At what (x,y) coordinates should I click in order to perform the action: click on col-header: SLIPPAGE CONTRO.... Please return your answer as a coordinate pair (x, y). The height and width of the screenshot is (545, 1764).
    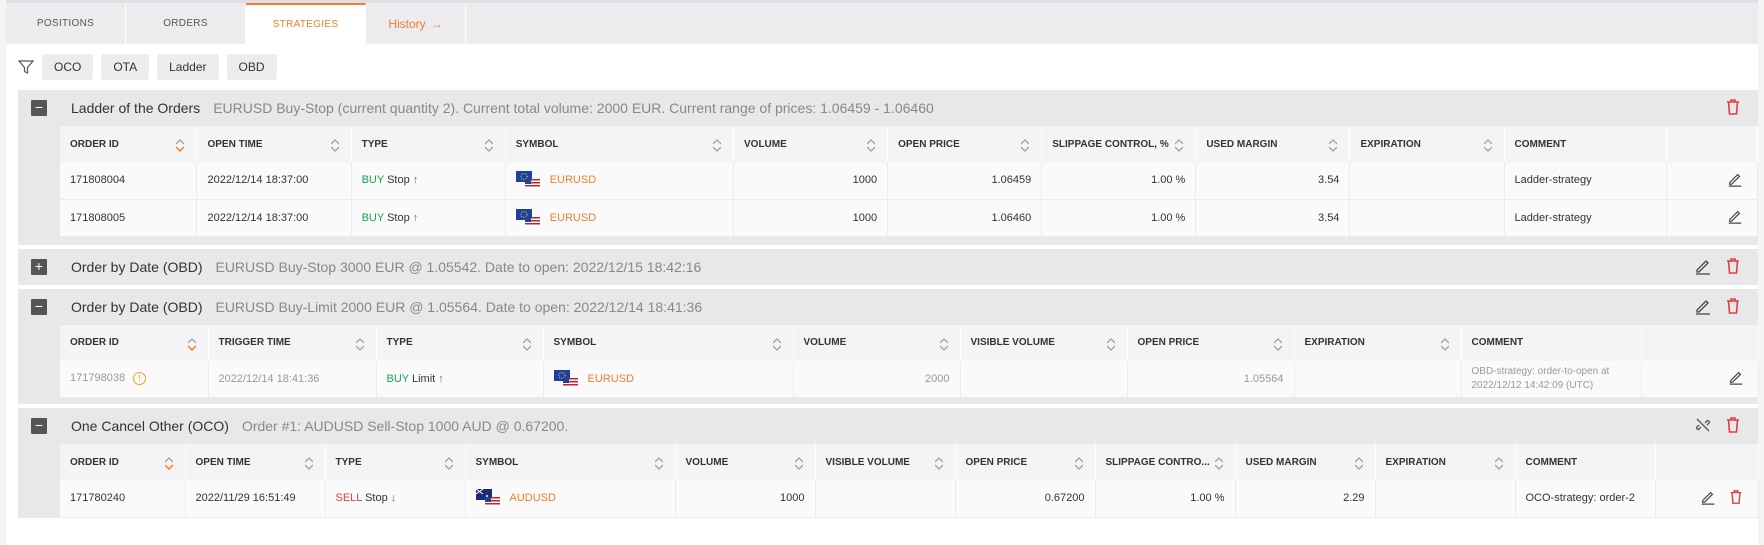
    Looking at the image, I should click on (1165, 462).